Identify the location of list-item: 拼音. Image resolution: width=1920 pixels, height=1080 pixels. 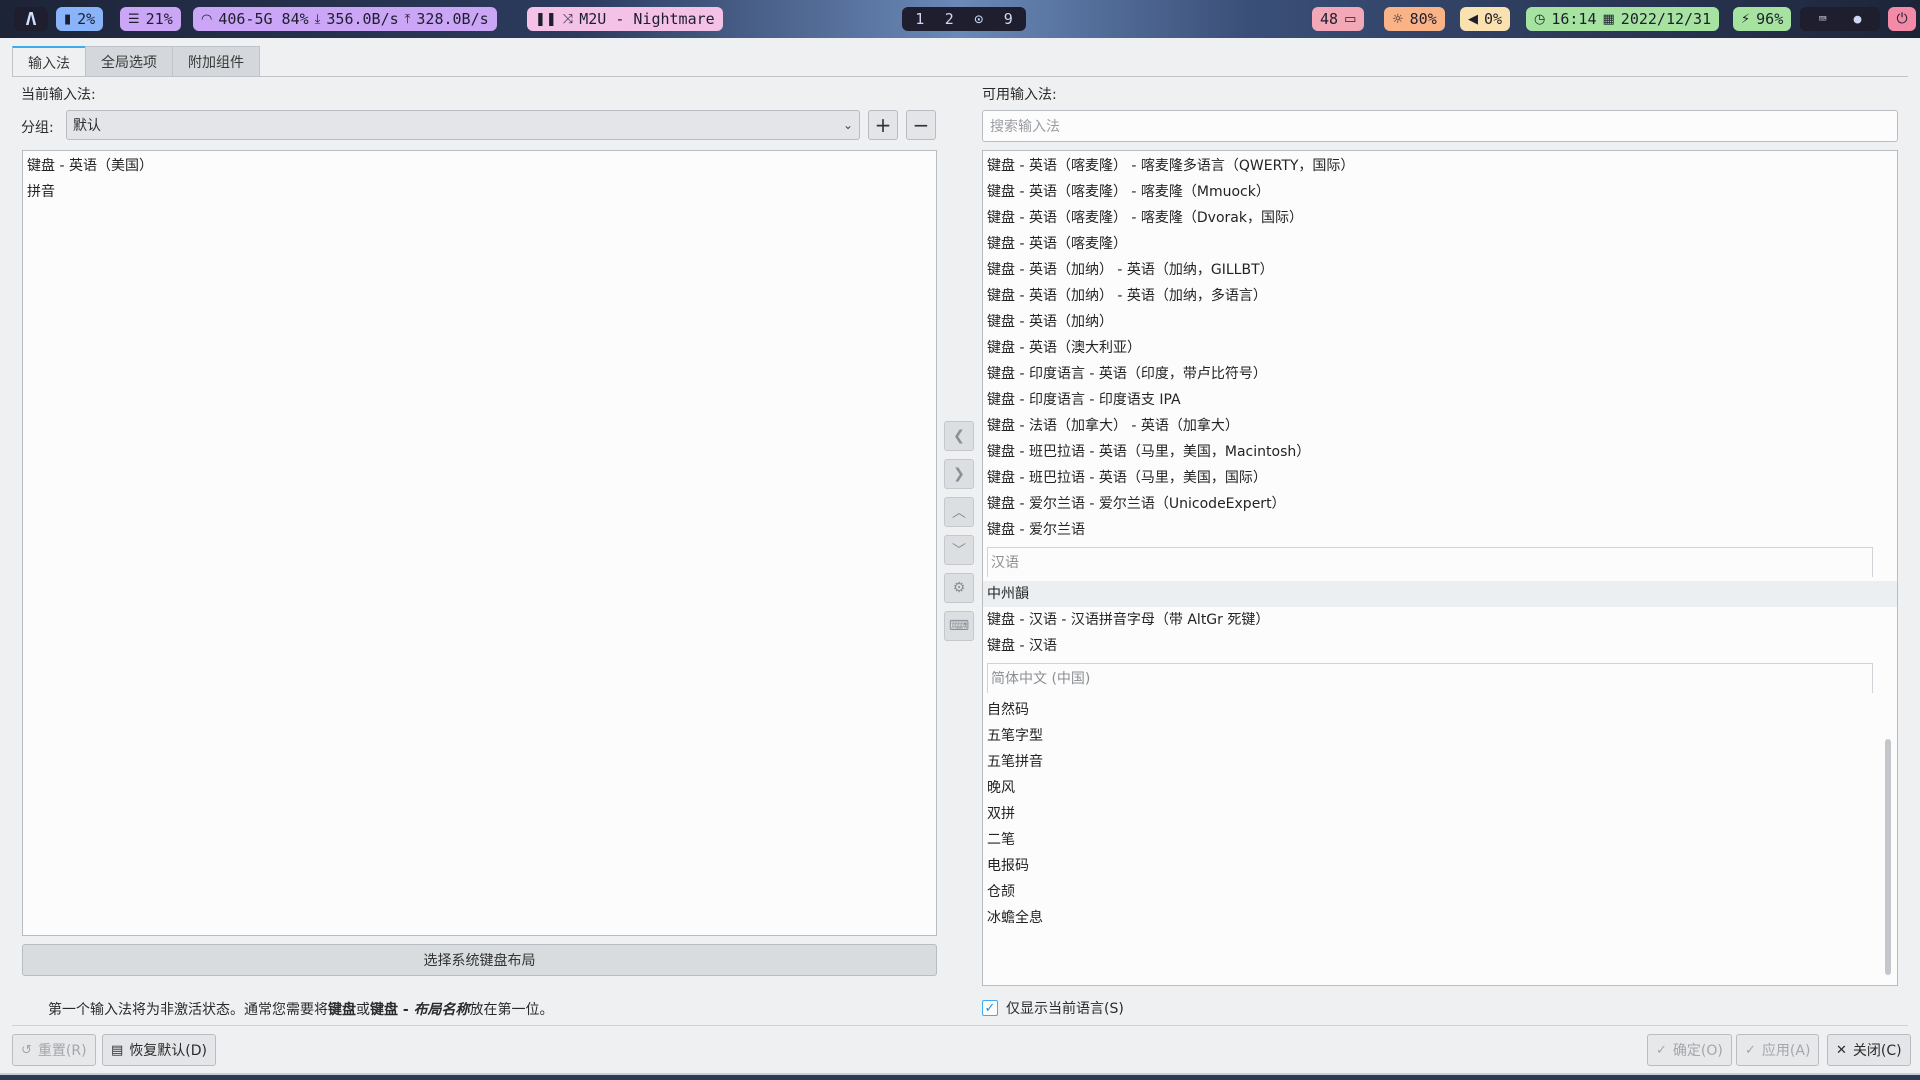
(479, 192).